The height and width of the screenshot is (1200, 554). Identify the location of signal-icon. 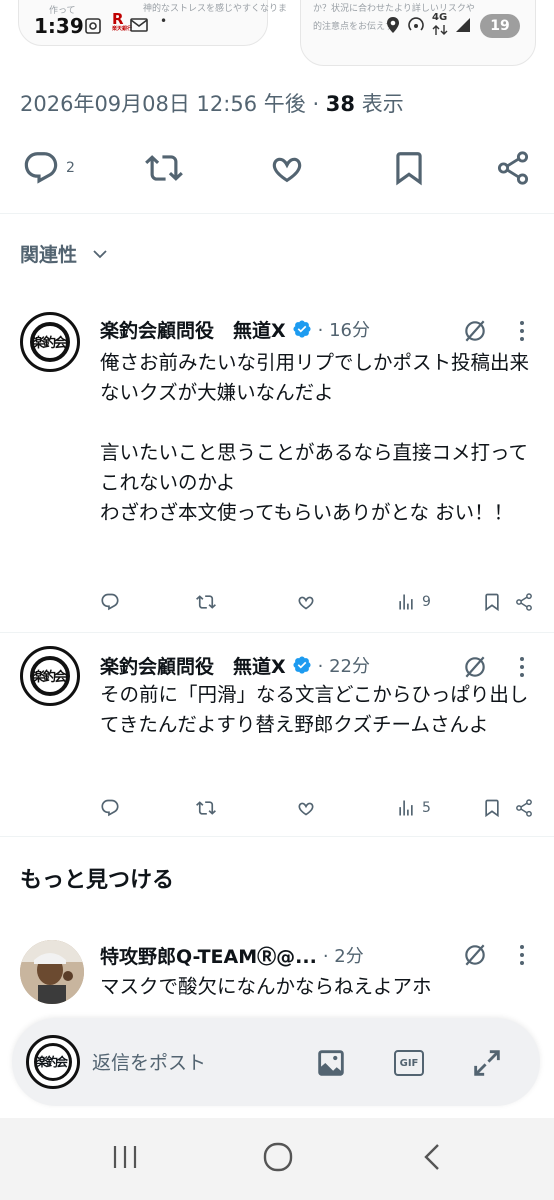
(463, 25).